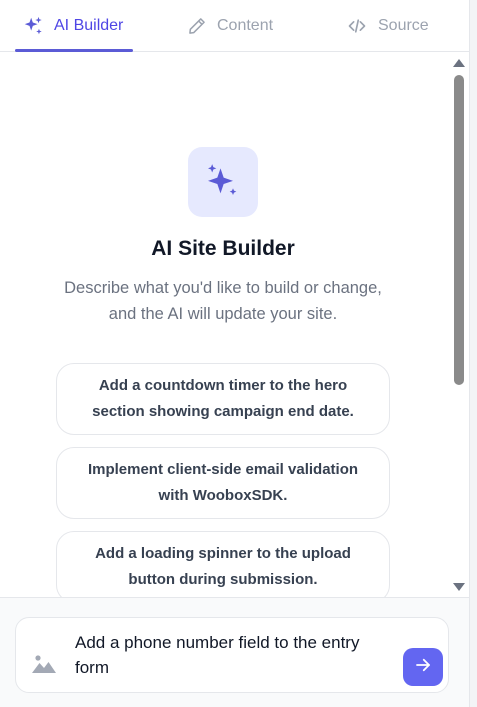 Image resolution: width=477 pixels, height=707 pixels. What do you see at coordinates (459, 230) in the screenshot?
I see `scrollbar-thumb` at bounding box center [459, 230].